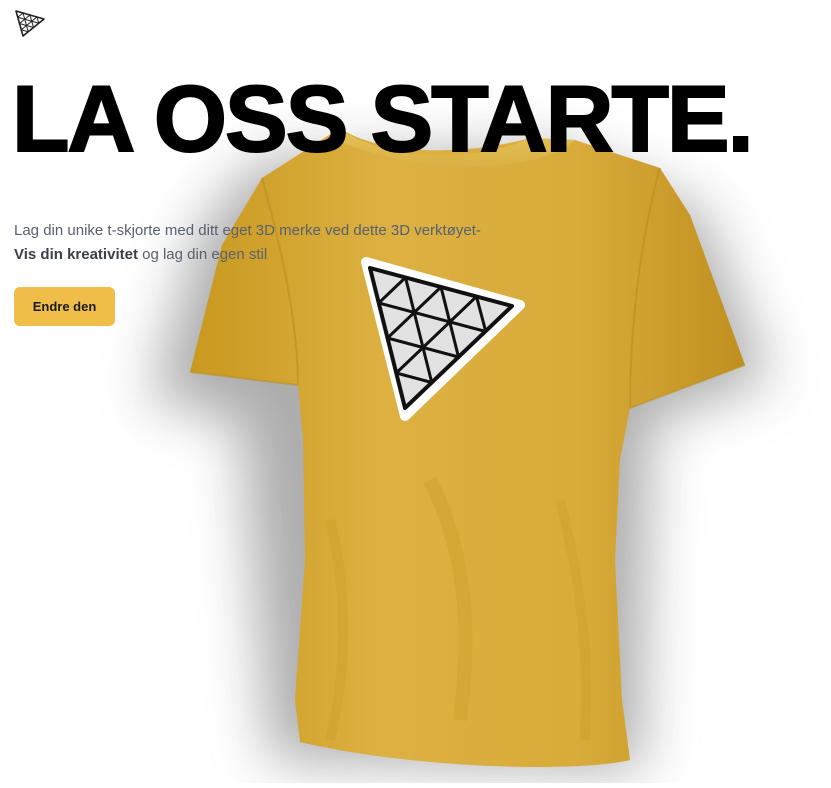  I want to click on page-title: LA OSS STARTE., so click(383, 118).